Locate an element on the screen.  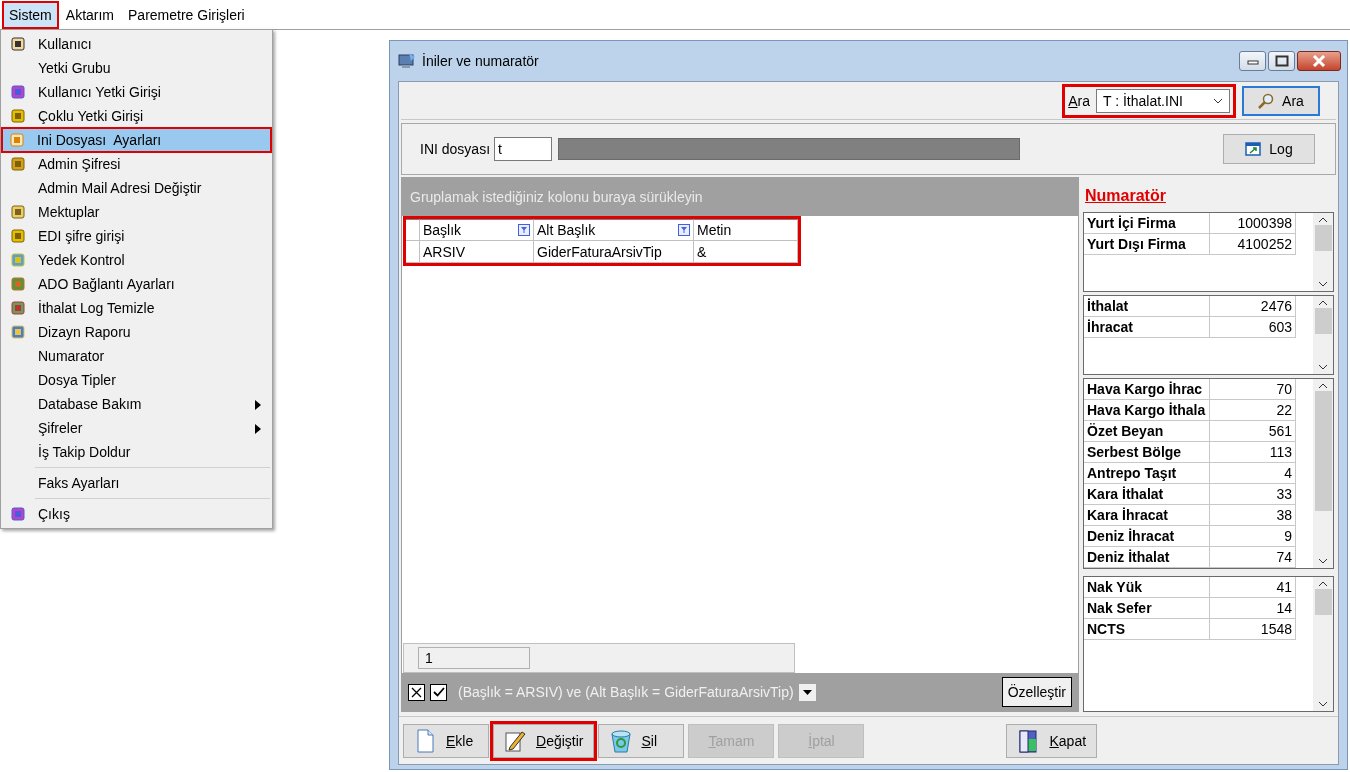
menu-item: Sistem is located at coordinates (30, 14).